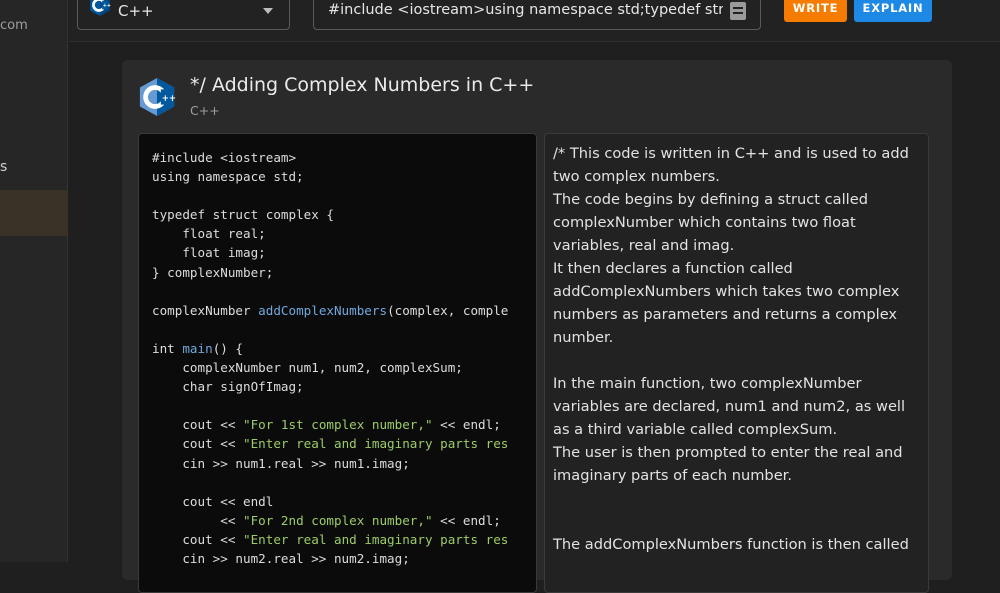  I want to click on code-line: cout << endl, so click(213, 501).